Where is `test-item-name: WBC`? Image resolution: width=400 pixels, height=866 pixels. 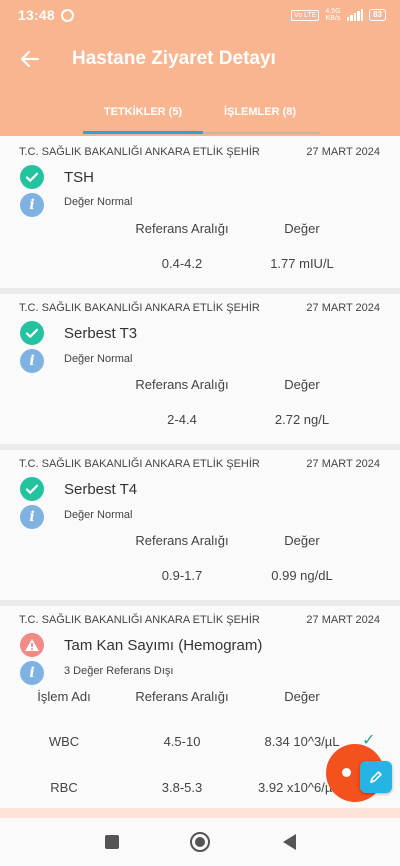
test-item-name: WBC is located at coordinates (64, 741).